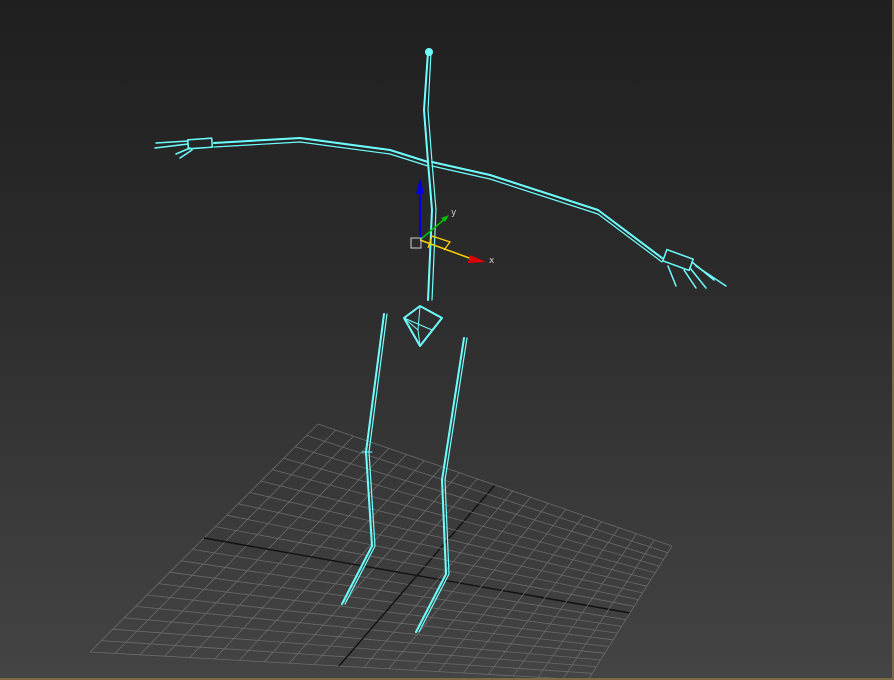 The image size is (894, 680). Describe the element at coordinates (452, 222) in the screenshot. I see `transform-gizmo: y x` at that location.